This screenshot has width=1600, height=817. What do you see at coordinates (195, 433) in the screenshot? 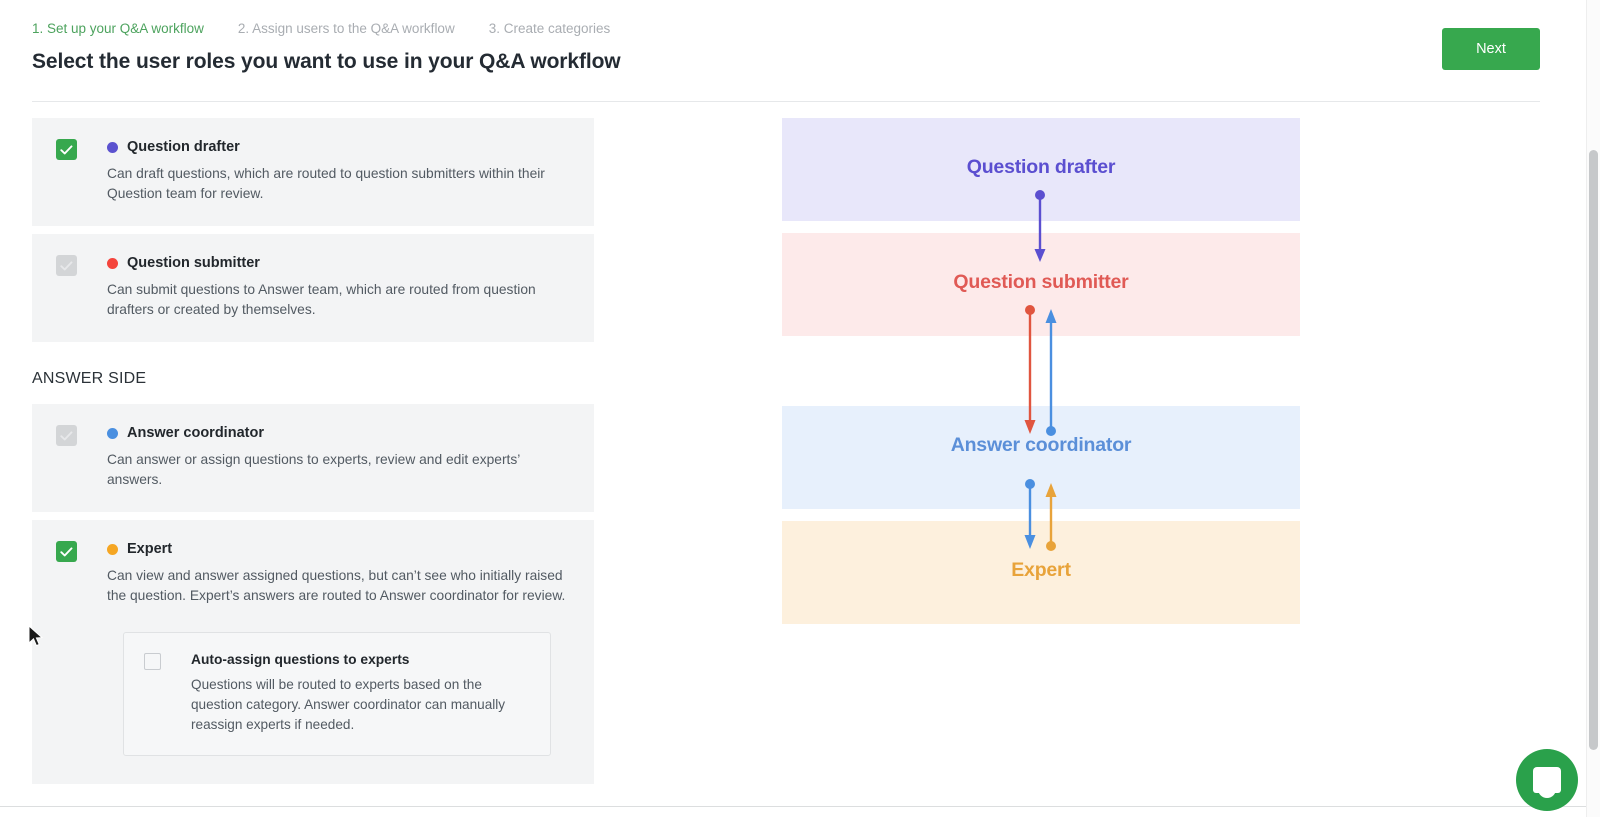
I see `role-name: Answer coordinator` at bounding box center [195, 433].